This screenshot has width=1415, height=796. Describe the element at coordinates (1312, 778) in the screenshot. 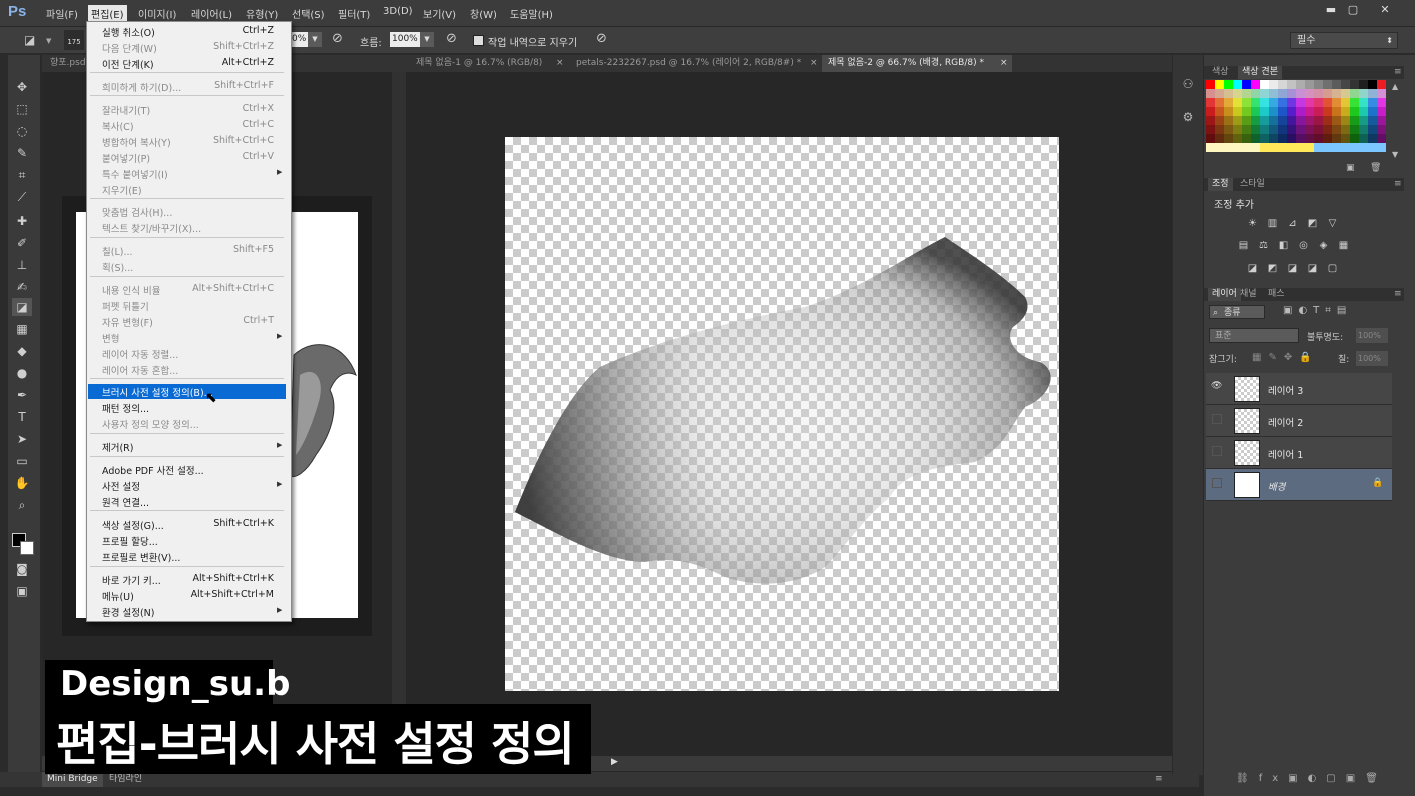

I see `layer-panel-footer-icons: ⛓fx▣◐▢▣🗑` at that location.